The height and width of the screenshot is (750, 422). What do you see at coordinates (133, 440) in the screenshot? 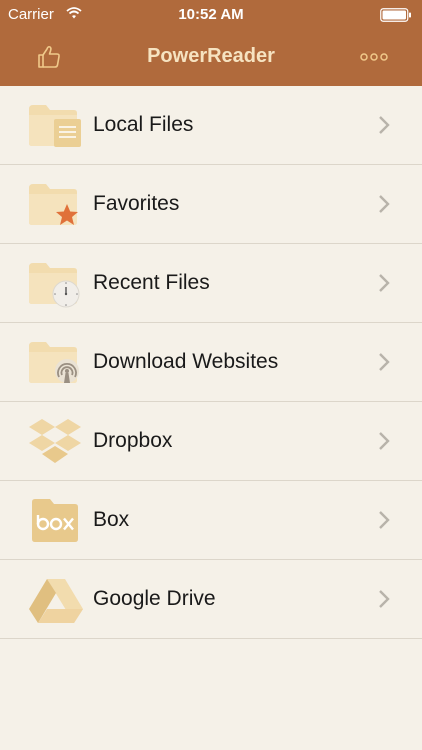
I see `list-item-label: Dropbox` at bounding box center [133, 440].